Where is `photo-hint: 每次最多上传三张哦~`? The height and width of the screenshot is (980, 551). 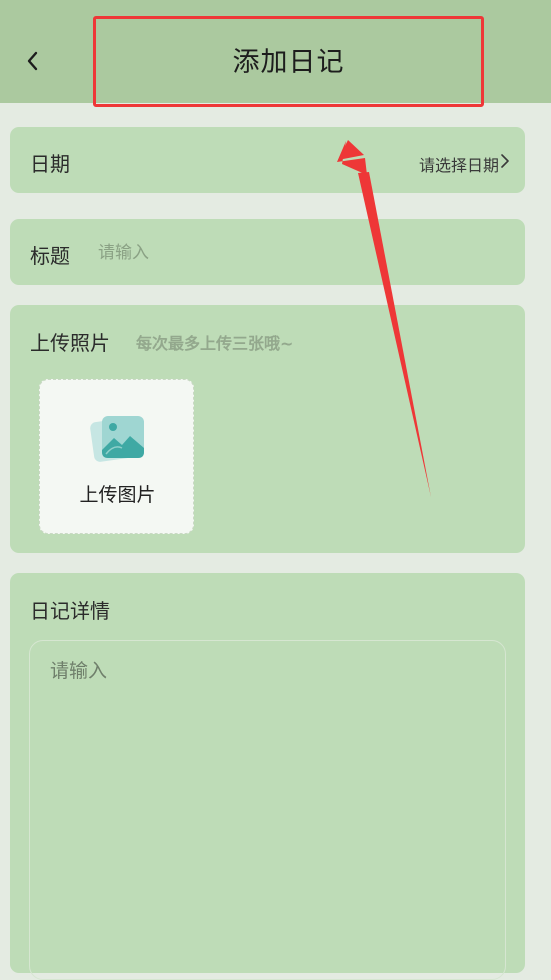 photo-hint: 每次最多上传三张哦~ is located at coordinates (215, 343).